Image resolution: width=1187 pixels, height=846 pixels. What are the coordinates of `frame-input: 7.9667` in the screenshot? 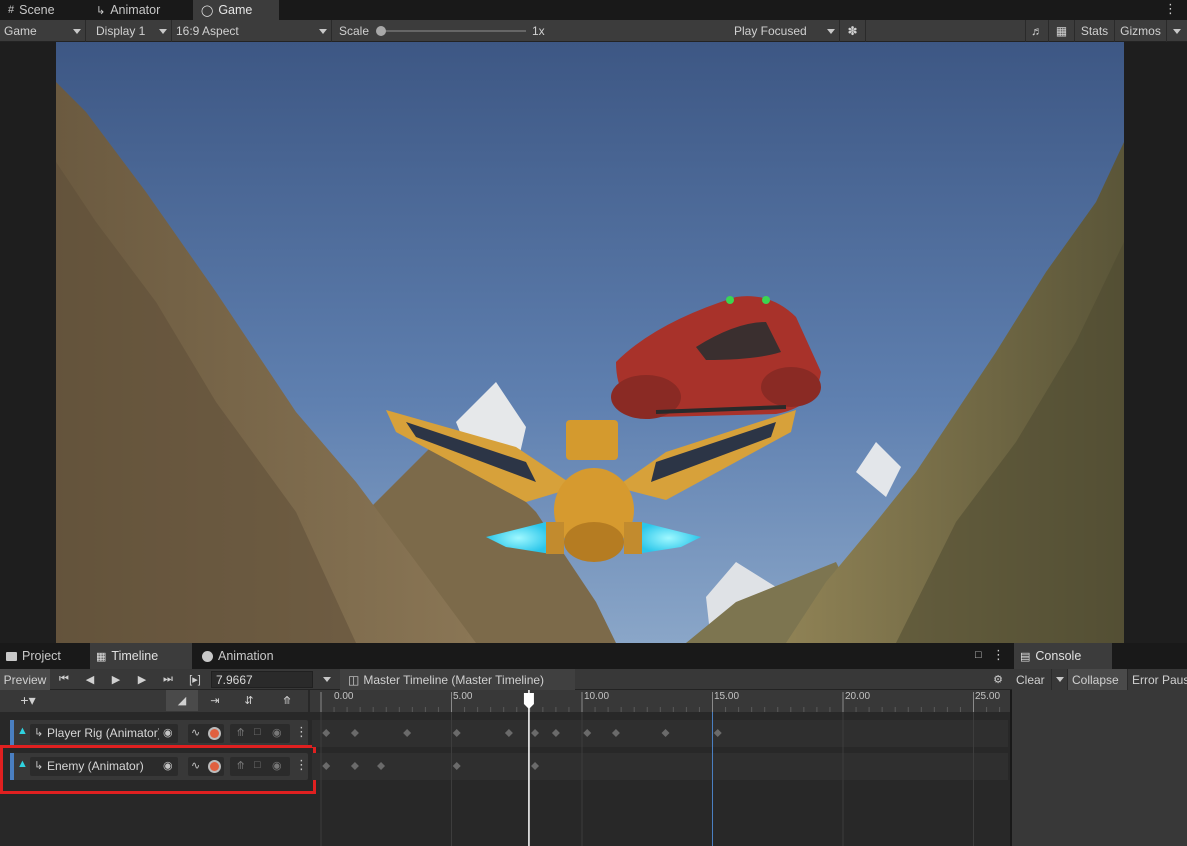 It's located at (262, 679).